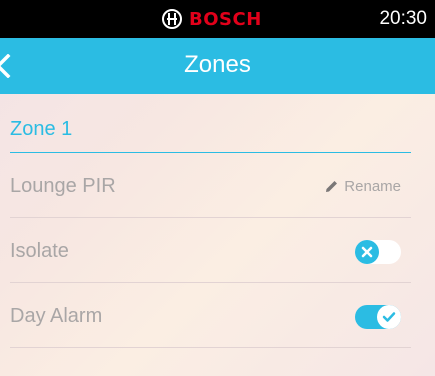  What do you see at coordinates (210, 152) in the screenshot?
I see `section-divider` at bounding box center [210, 152].